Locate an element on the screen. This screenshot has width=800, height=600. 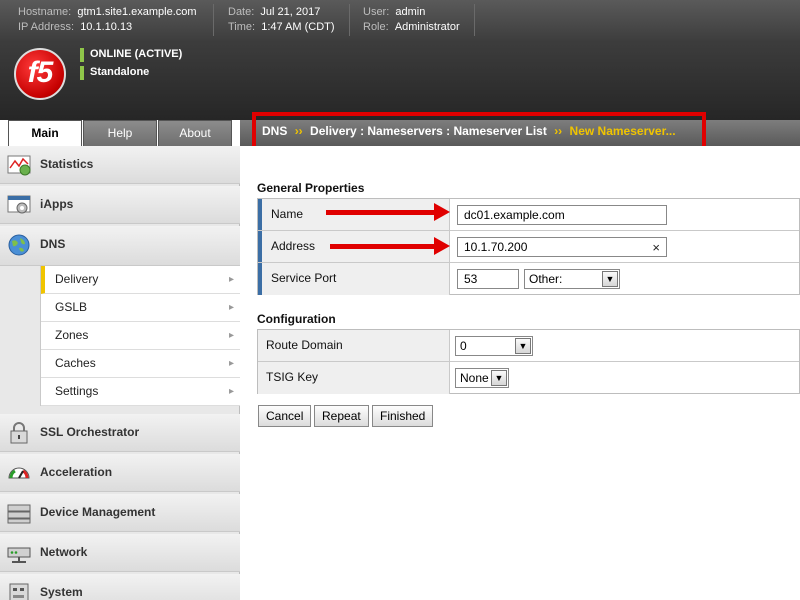
sidebar-item-label: Acceleration is located at coordinates (76, 472).